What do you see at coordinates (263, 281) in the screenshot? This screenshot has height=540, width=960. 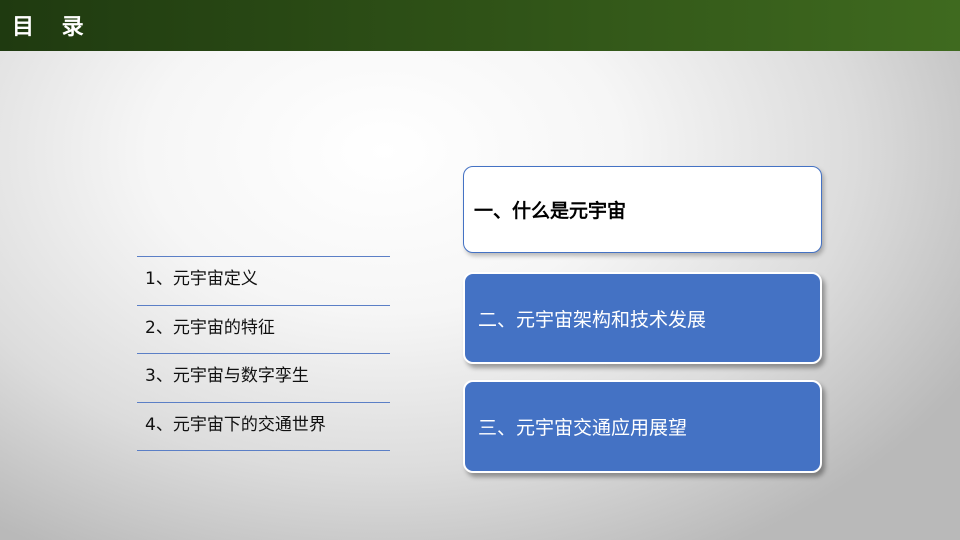 I see `list-item: 1、元宇宙定义` at bounding box center [263, 281].